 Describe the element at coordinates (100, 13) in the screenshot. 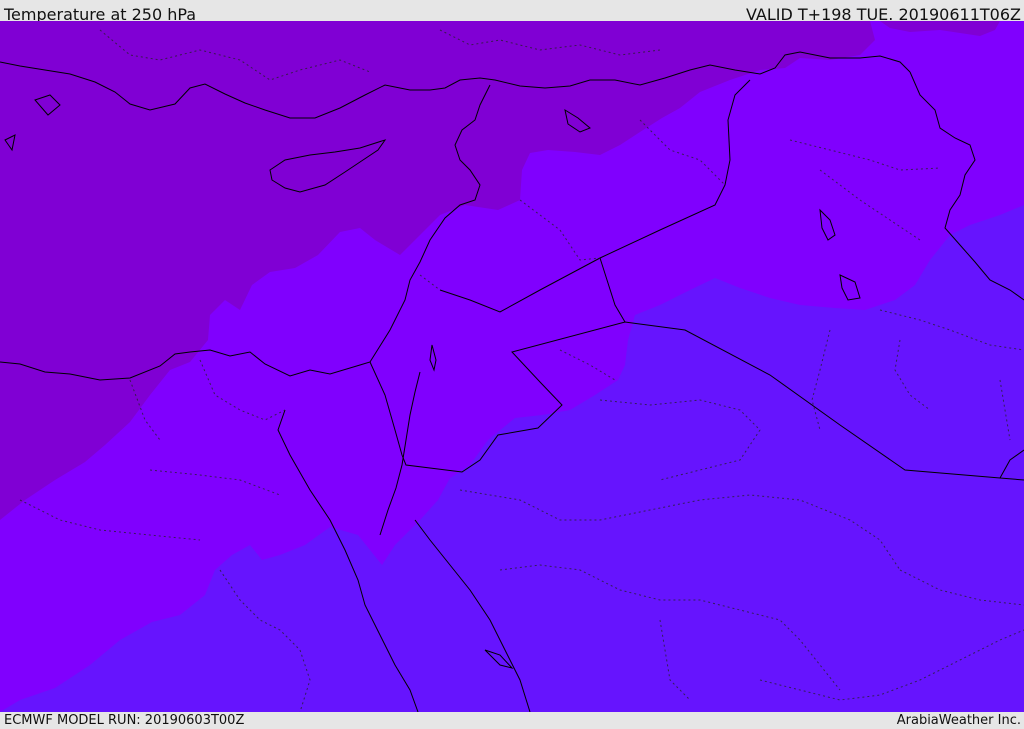

I see `map-title: Temperature at 250 hPa` at that location.